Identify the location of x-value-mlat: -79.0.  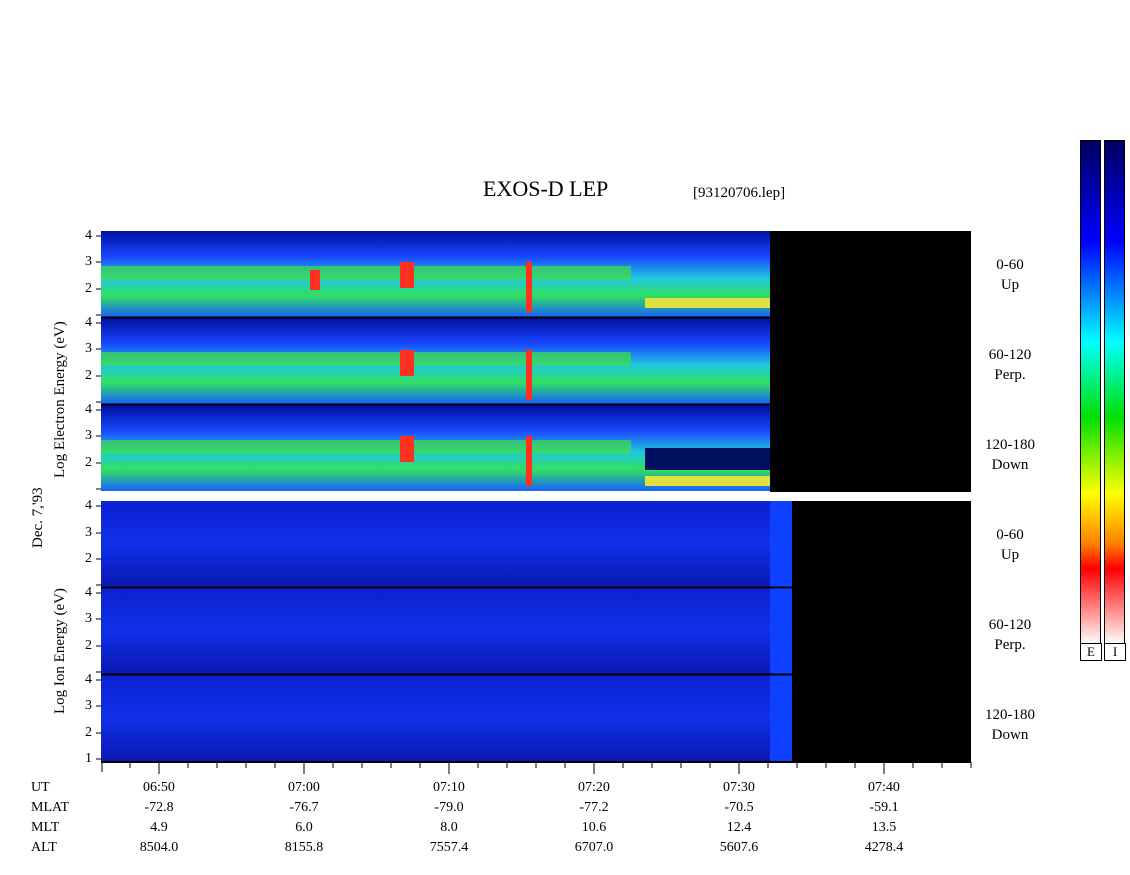
(449, 807).